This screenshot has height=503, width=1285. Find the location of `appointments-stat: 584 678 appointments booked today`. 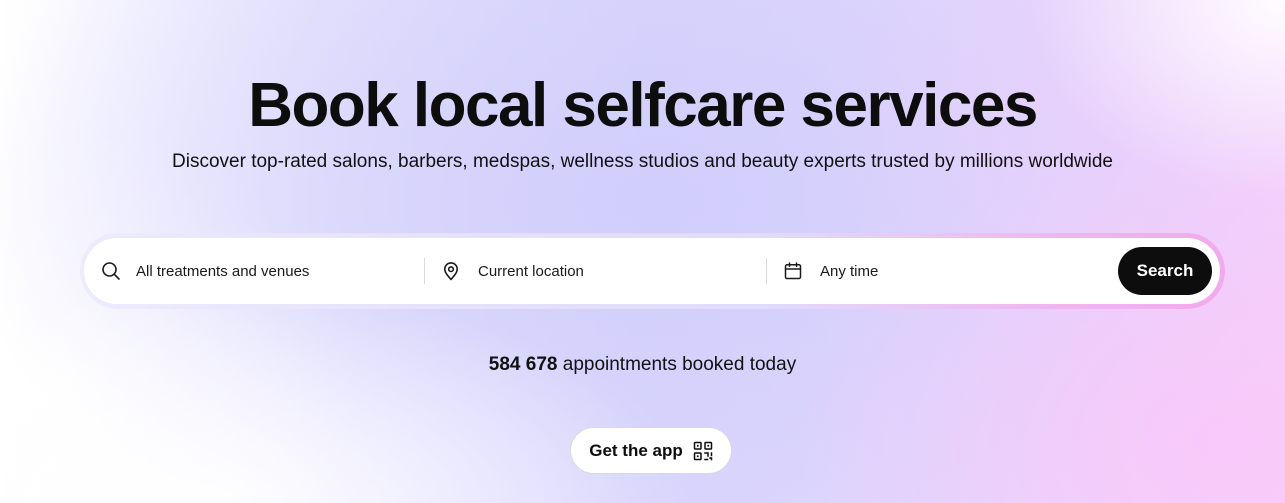

appointments-stat: 584 678 appointments booked today is located at coordinates (642, 365).